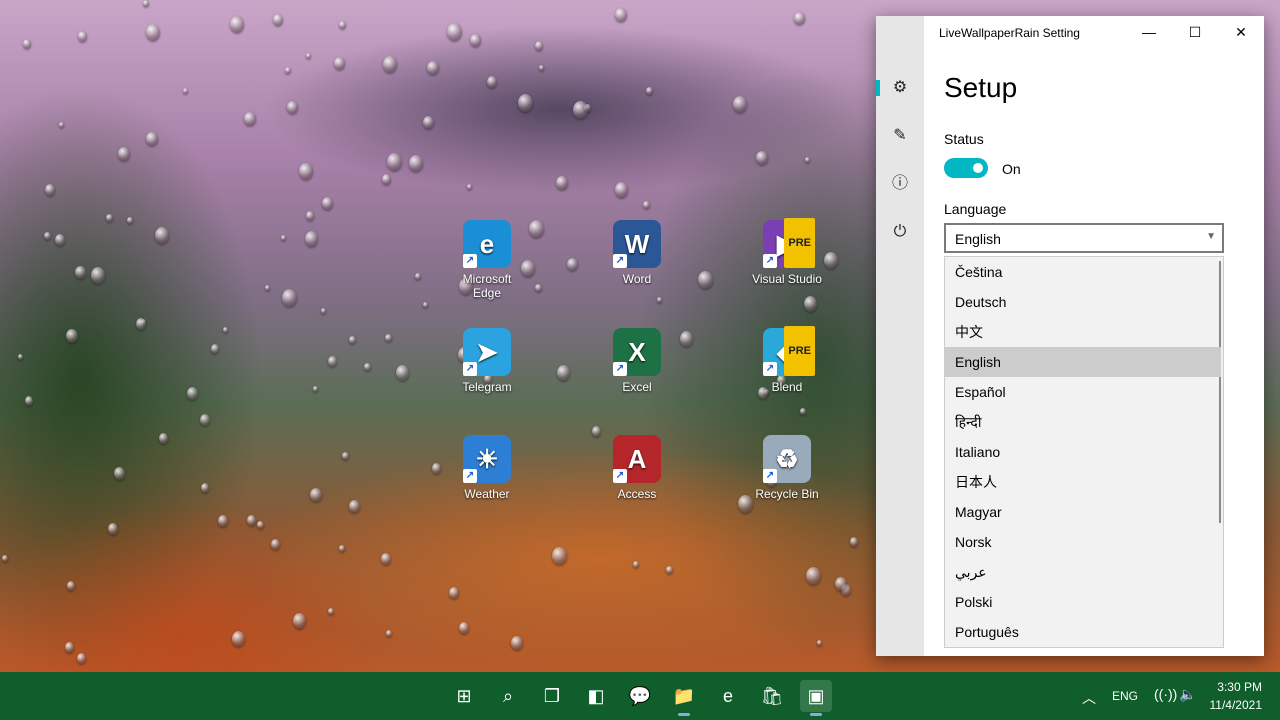  What do you see at coordinates (772, 696) in the screenshot?
I see `store-icon: 🛍` at bounding box center [772, 696].